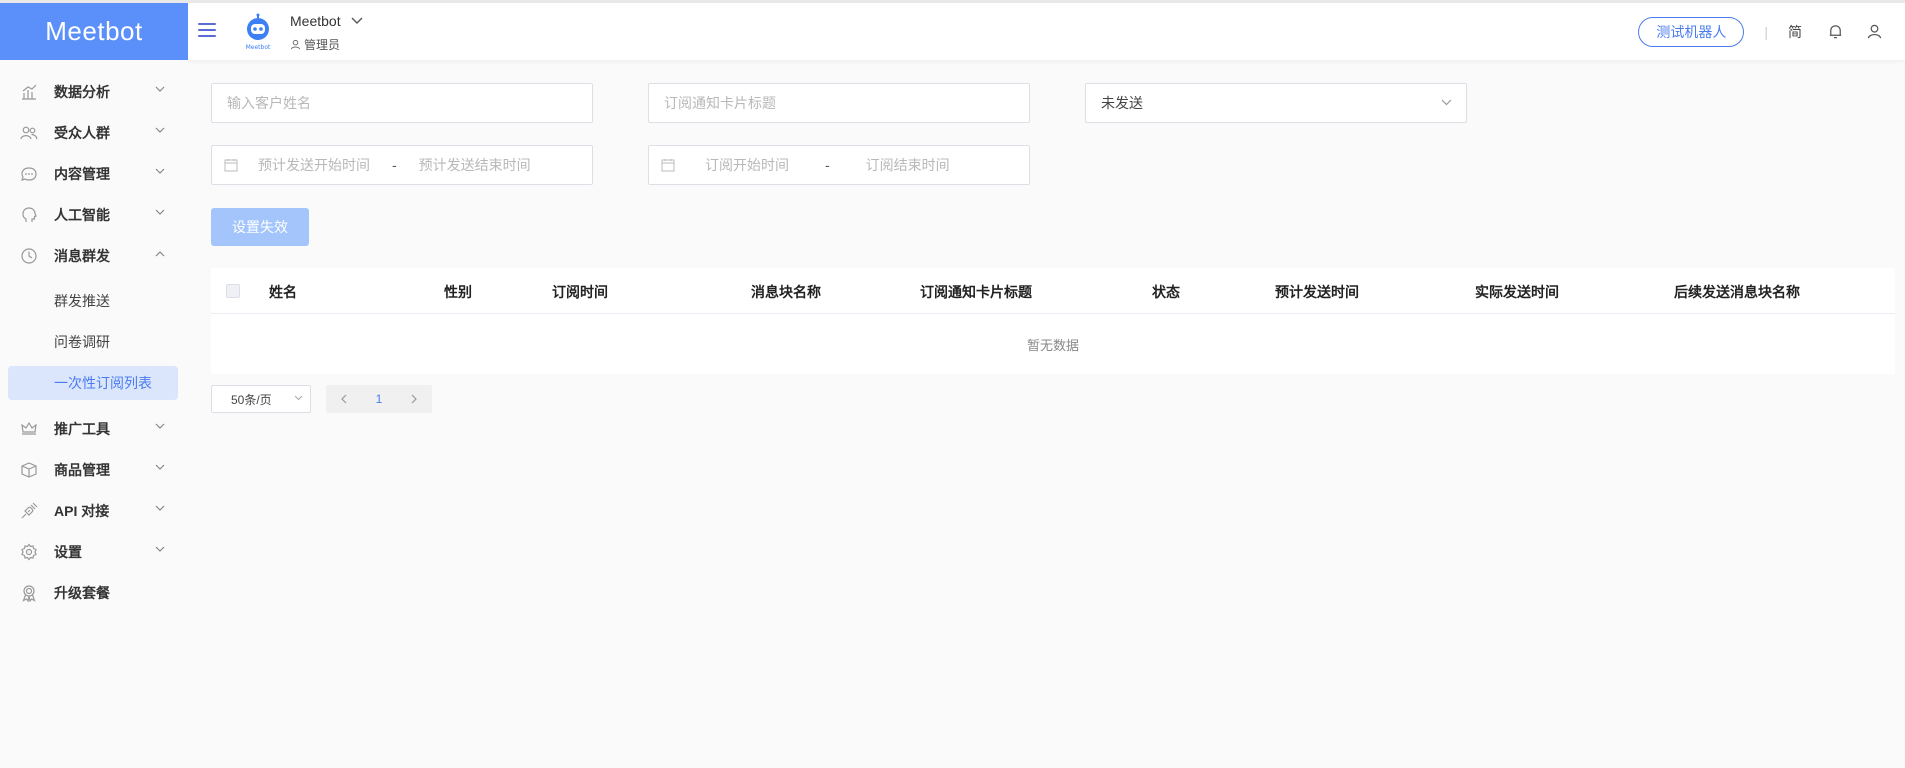 This screenshot has height=768, width=1905. What do you see at coordinates (908, 165) in the screenshot?
I see `subscription-end: 订阅结束时间` at bounding box center [908, 165].